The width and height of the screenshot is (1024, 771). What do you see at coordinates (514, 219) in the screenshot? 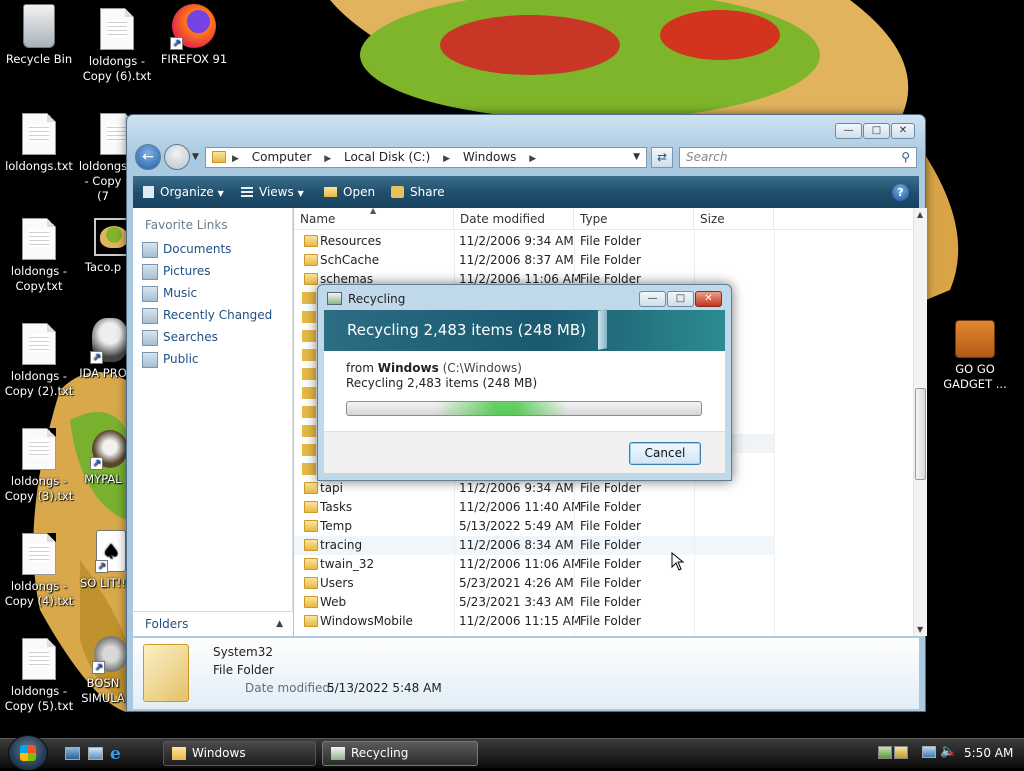
I see `column-header-date: Date modified` at bounding box center [514, 219].